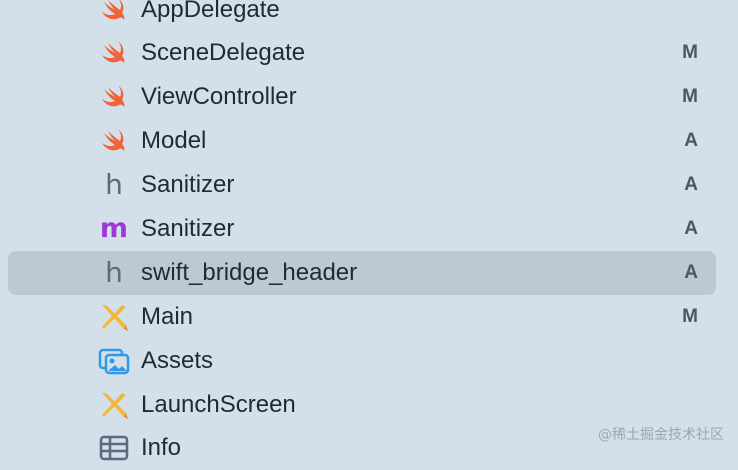  Describe the element at coordinates (362, 405) in the screenshot. I see `file-row-launchscreen: LaunchScreen` at that location.